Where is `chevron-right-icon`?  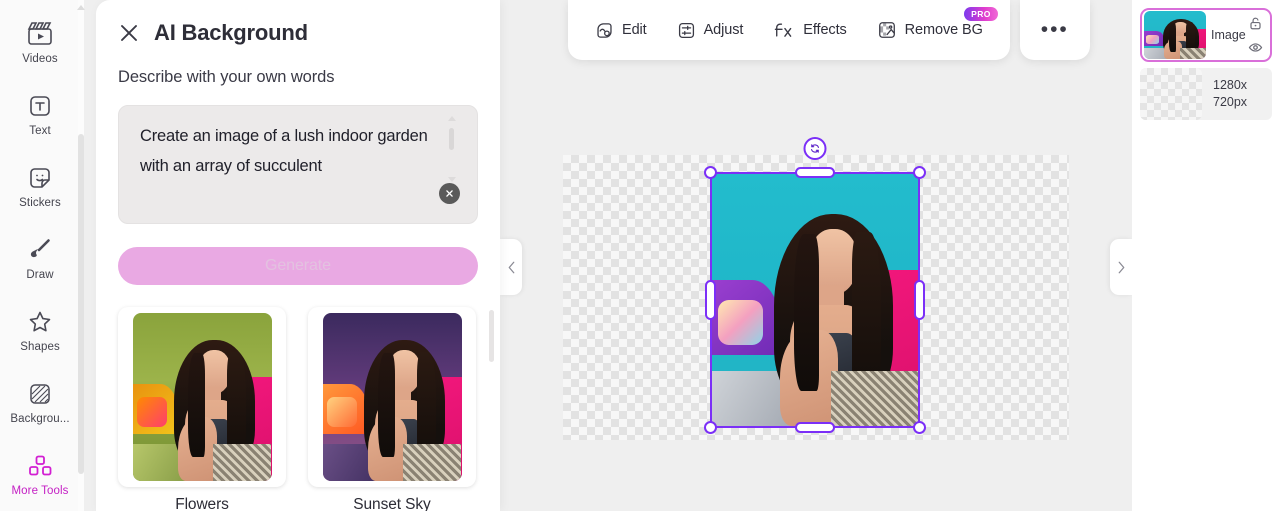
chevron-right-icon is located at coordinates (1121, 267).